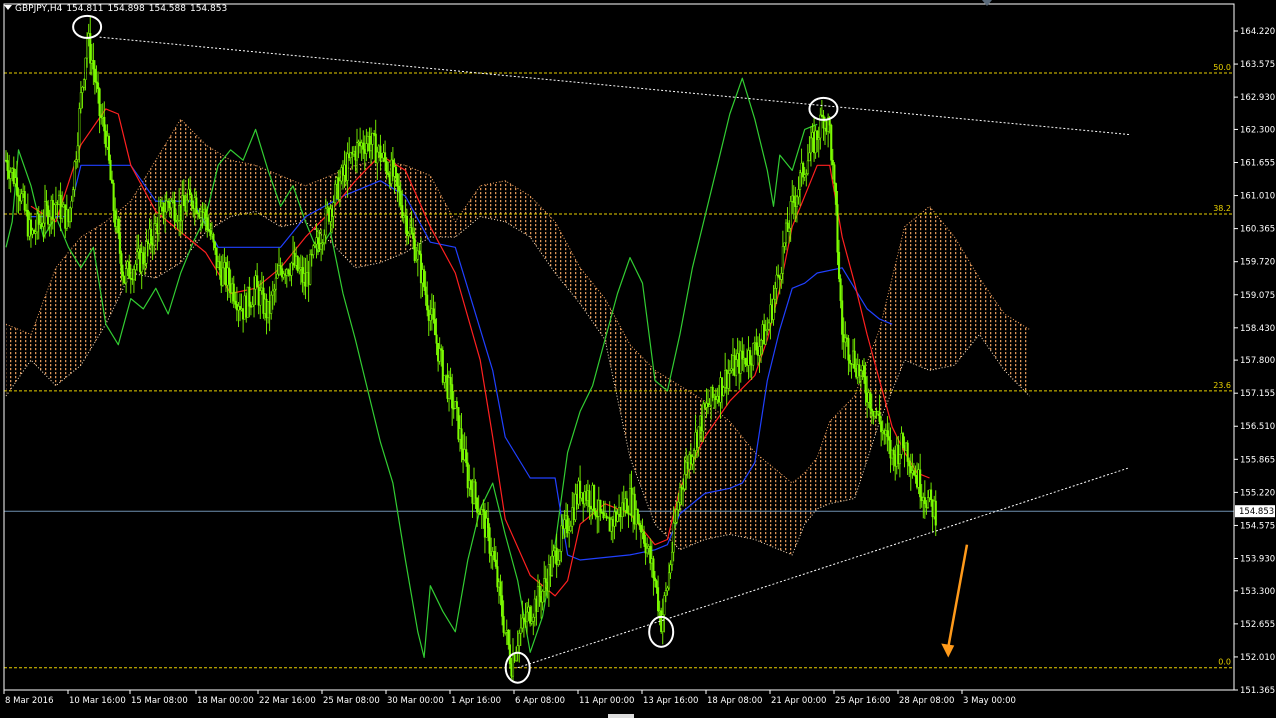 This screenshot has width=1276, height=718. I want to click on x-tick-label: 21 Apr 00:00, so click(798, 701).